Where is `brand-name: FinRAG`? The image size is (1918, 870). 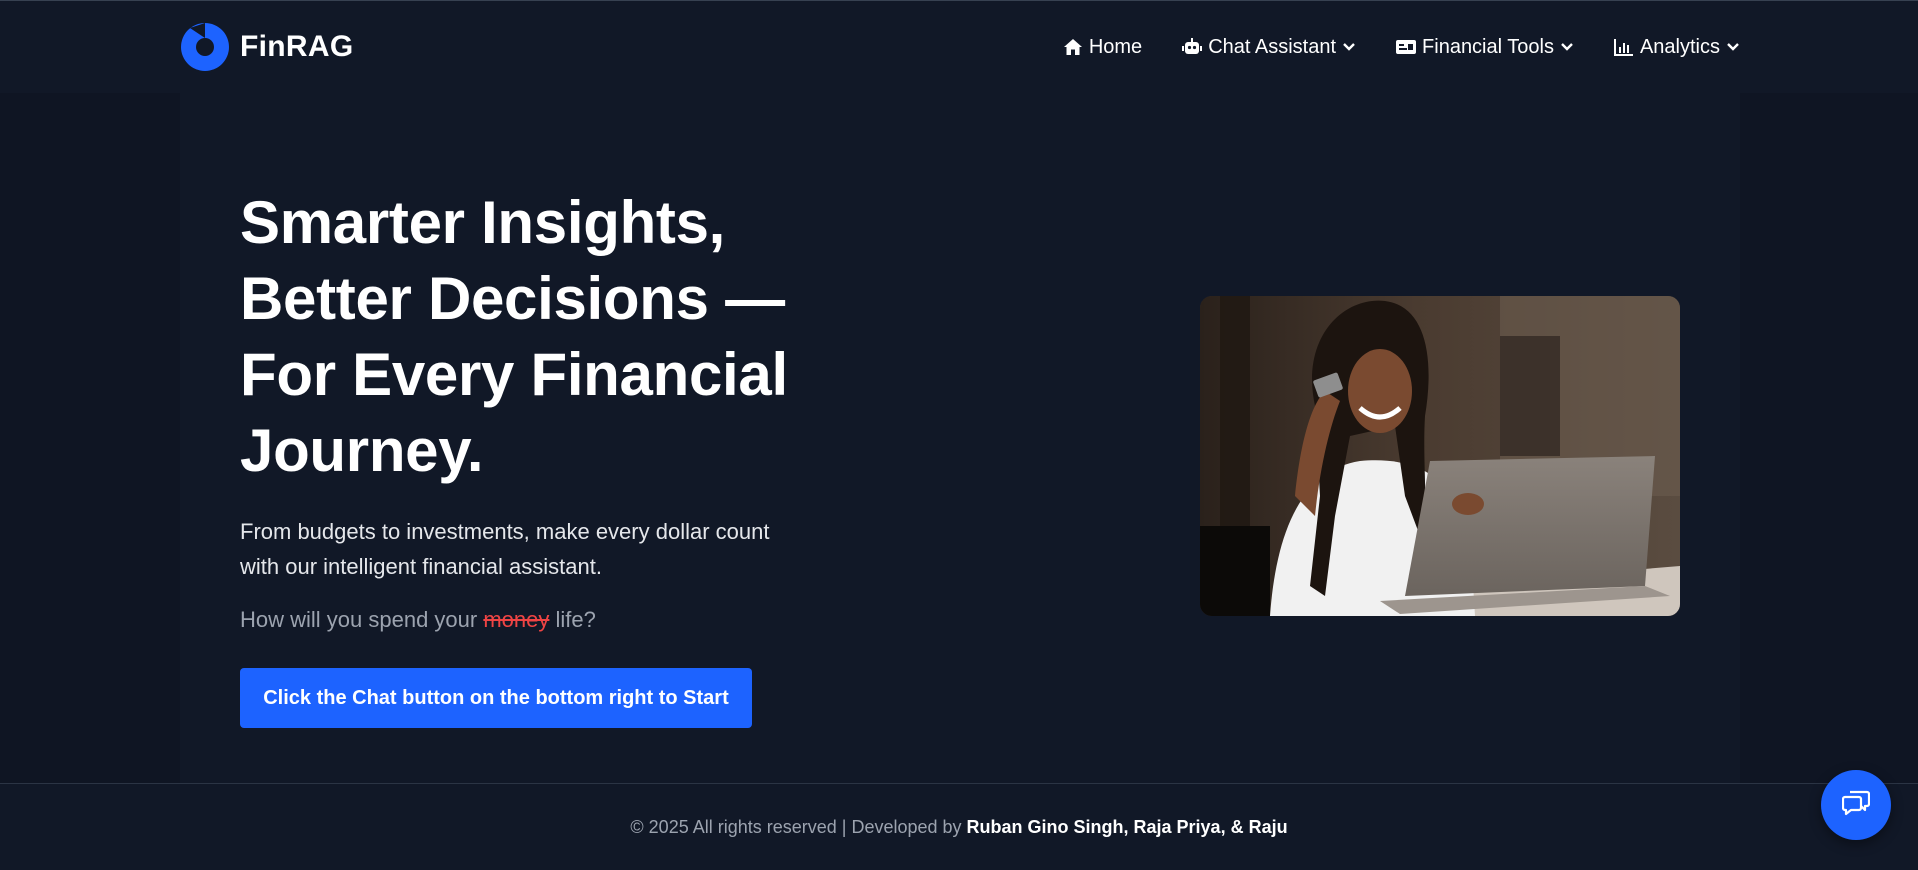
brand-name: FinRAG is located at coordinates (297, 46).